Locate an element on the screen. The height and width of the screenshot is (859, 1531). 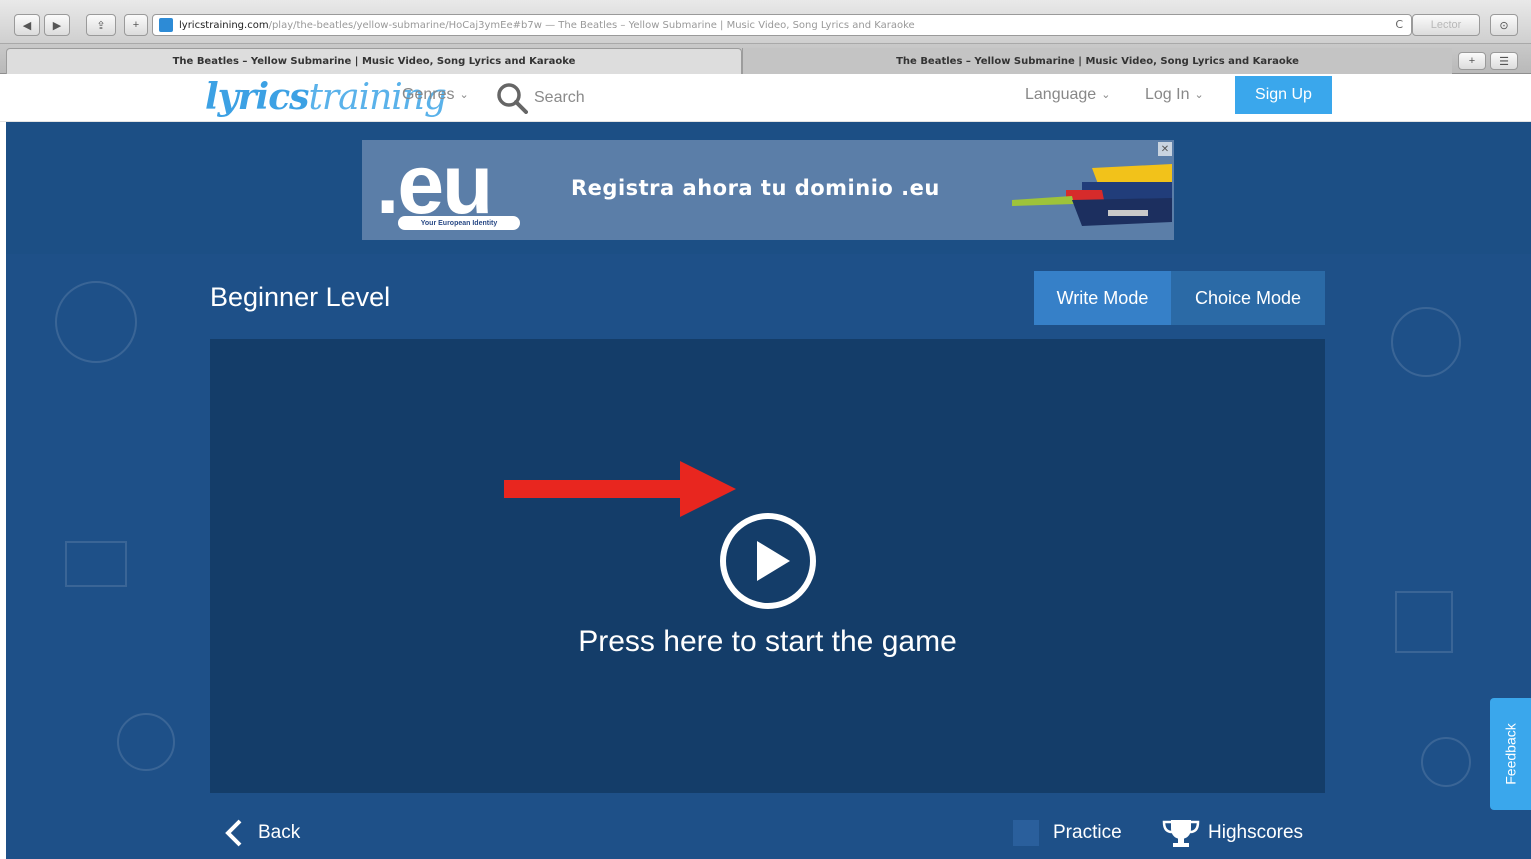
practice-toggle: Practice is located at coordinates (1067, 833).